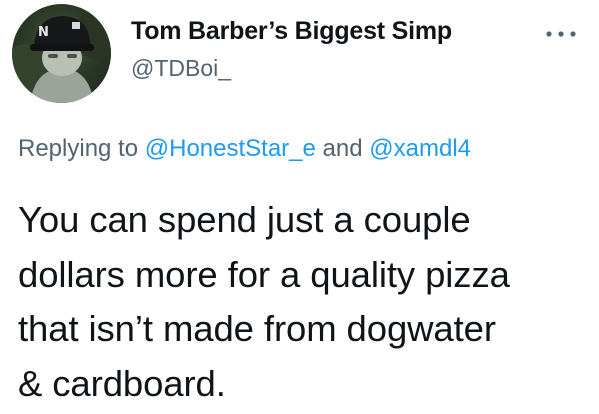 This screenshot has width=599, height=414. I want to click on mention-link: @HonestStar_e, so click(230, 148).